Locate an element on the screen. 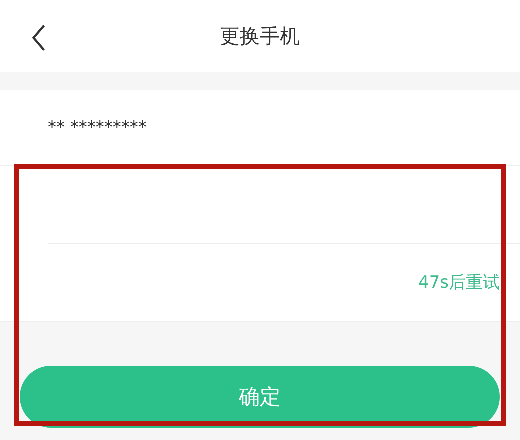 This screenshot has width=520, height=440. resend-countdown: 47s后重试 is located at coordinates (459, 282).